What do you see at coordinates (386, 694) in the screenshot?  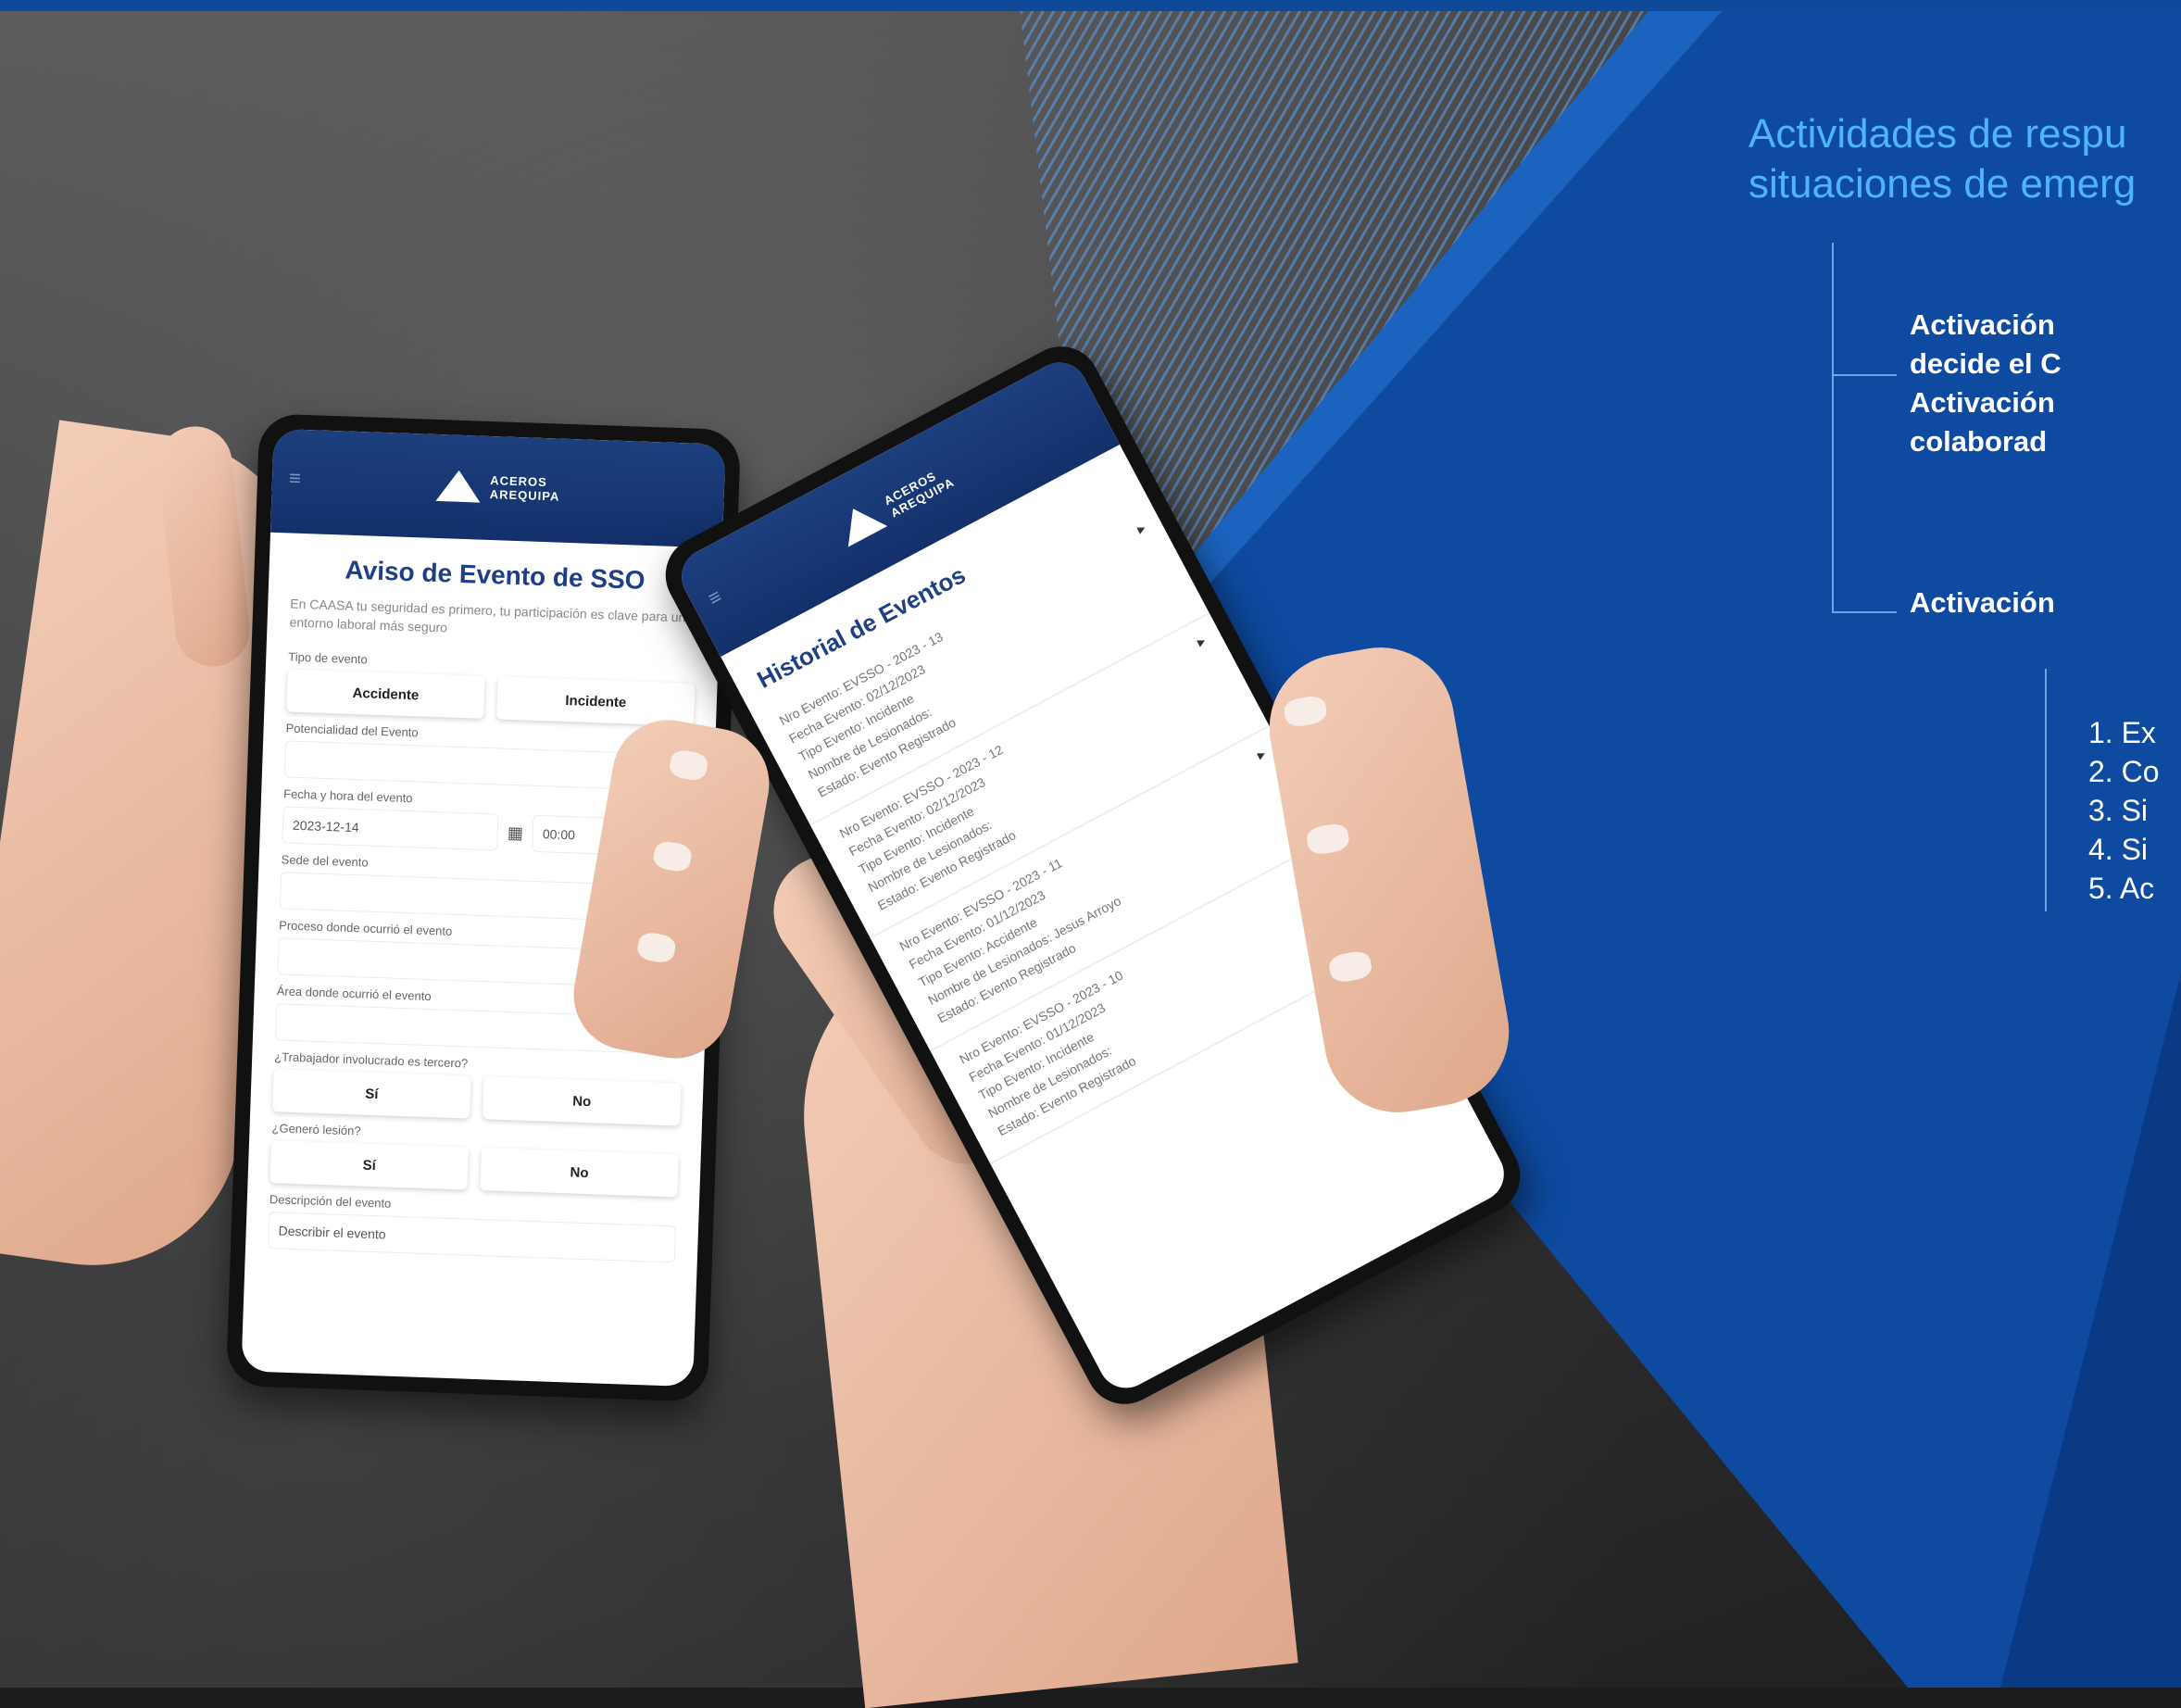 I see `accidente-button: Accidente` at bounding box center [386, 694].